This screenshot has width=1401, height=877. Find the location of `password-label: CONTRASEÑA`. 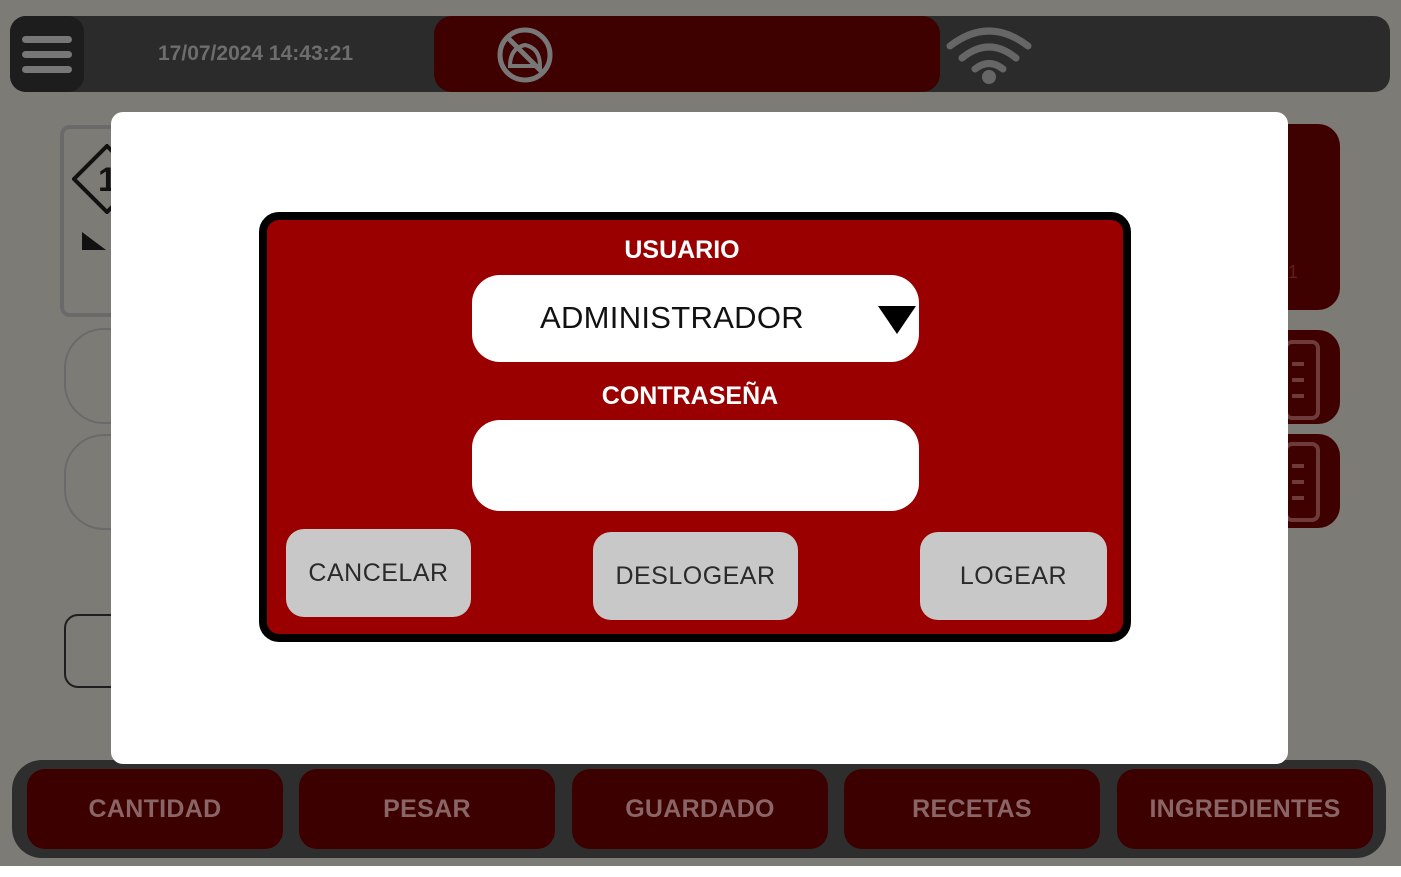

password-label: CONTRASEÑA is located at coordinates (690, 396).